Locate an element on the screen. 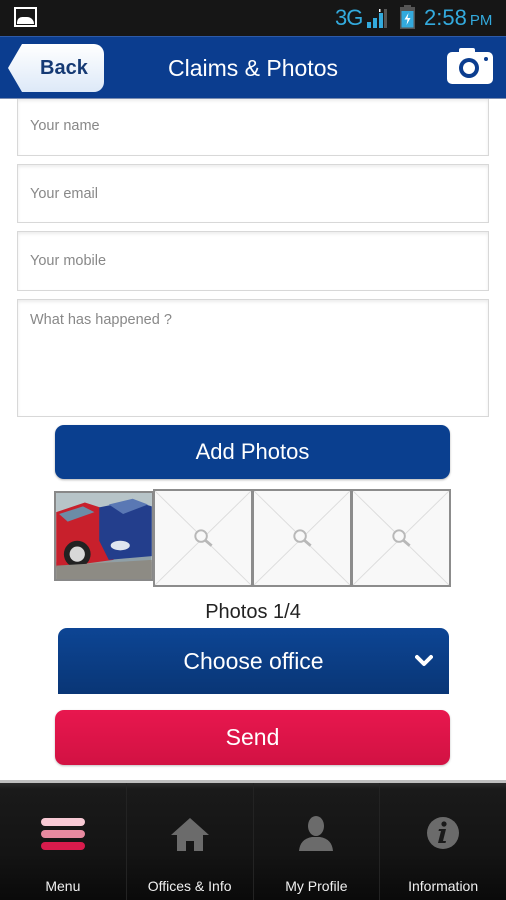 This screenshot has height=900, width=506. nav-item-information: Information is located at coordinates (443, 841).